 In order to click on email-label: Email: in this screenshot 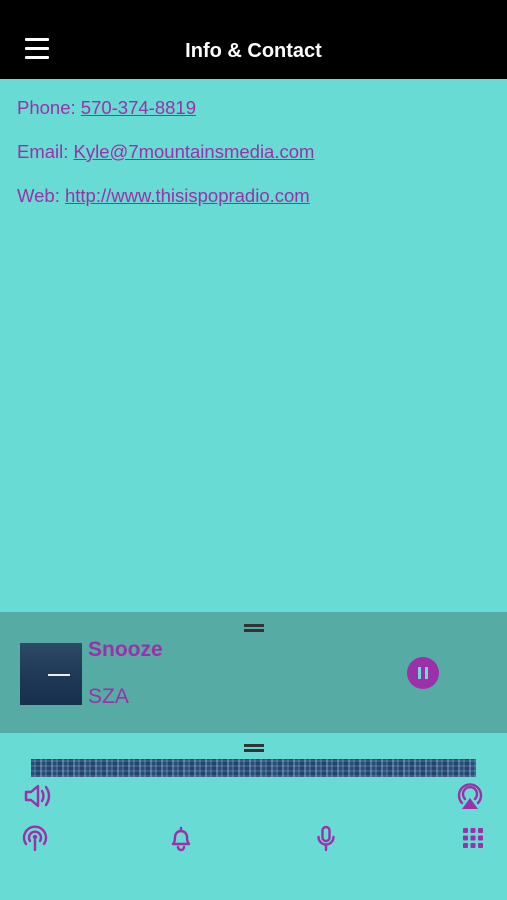, I will do `click(45, 151)`.